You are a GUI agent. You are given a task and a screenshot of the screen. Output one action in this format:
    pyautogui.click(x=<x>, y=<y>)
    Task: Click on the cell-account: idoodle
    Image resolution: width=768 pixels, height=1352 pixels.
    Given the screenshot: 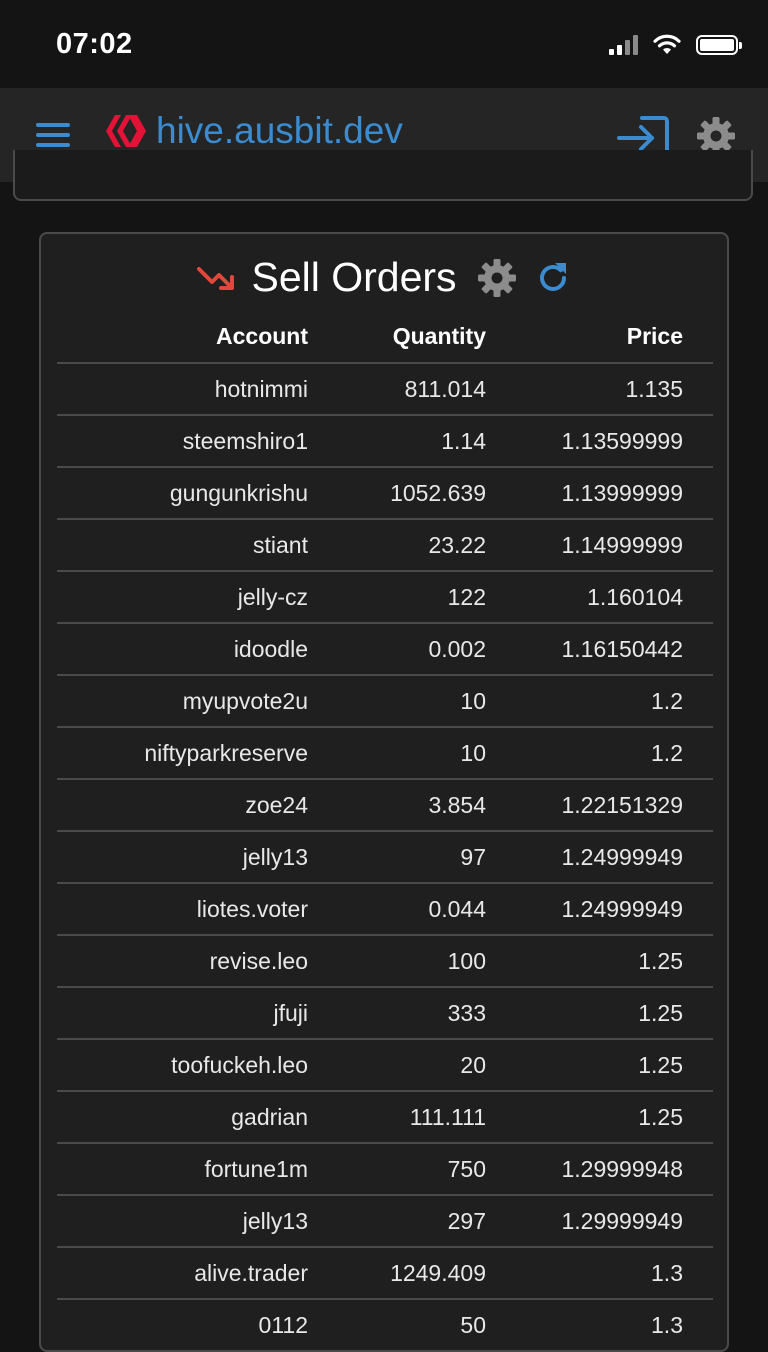 What is the action you would take?
    pyautogui.click(x=182, y=649)
    